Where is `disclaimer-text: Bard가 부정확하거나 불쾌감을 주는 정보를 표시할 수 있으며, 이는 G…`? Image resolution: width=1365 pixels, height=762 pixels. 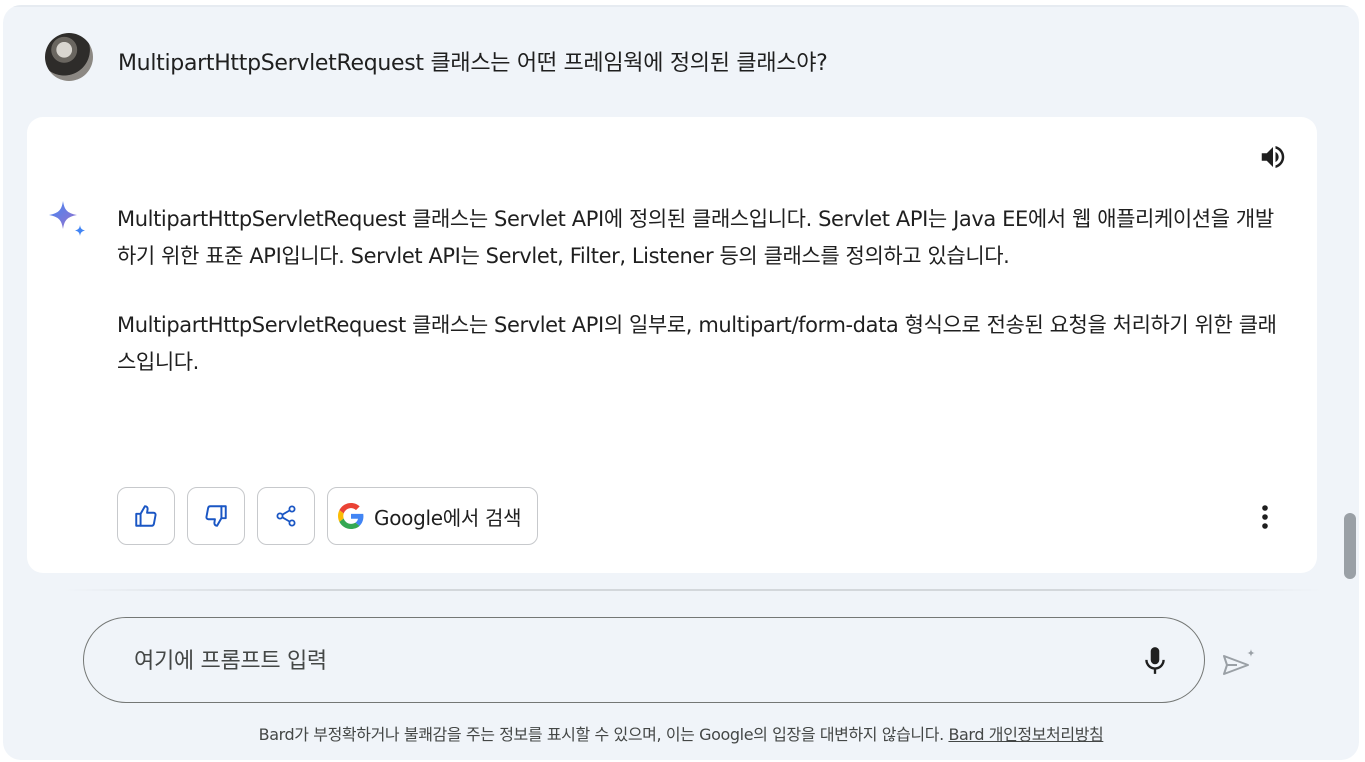
disclaimer-text: Bard가 부정확하거나 불쾌감을 주는 정보를 표시할 수 있으며, 이는 G… is located at coordinates (601, 734).